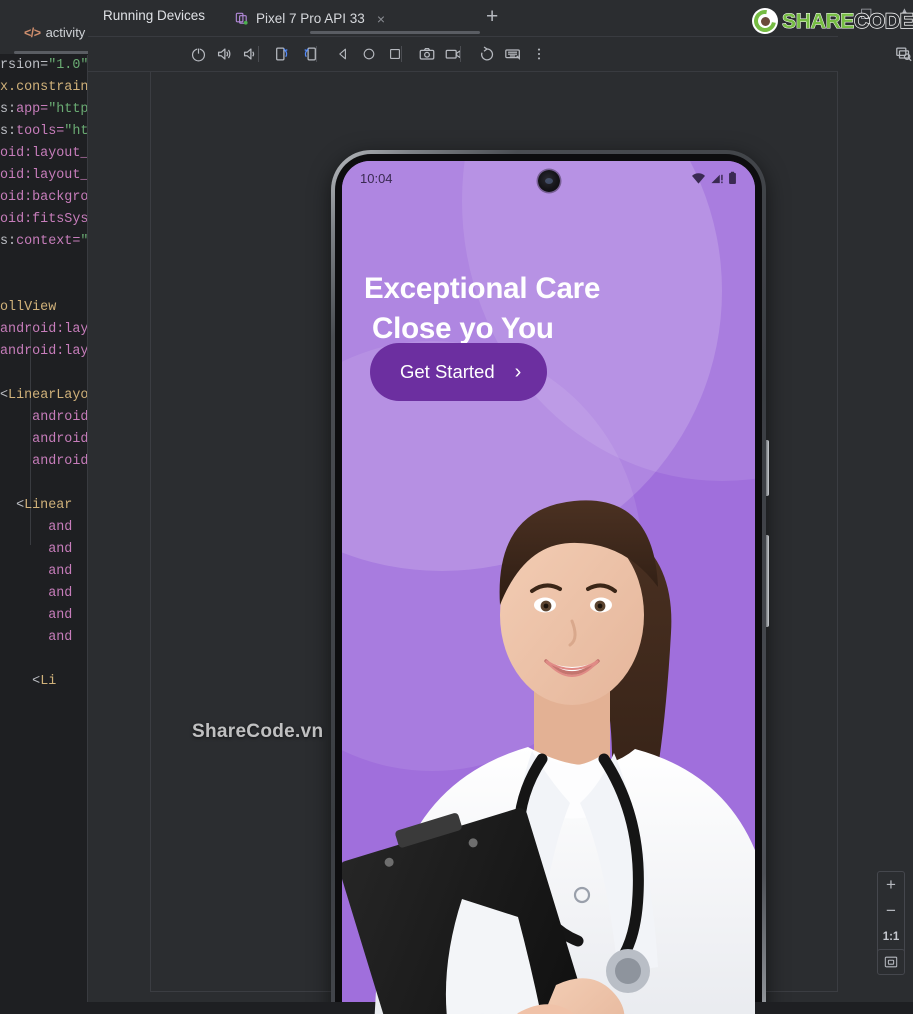 Image resolution: width=913 pixels, height=1014 pixels. Describe the element at coordinates (258, 731) in the screenshot. I see `left-watermark: ShareCode.vn` at that location.